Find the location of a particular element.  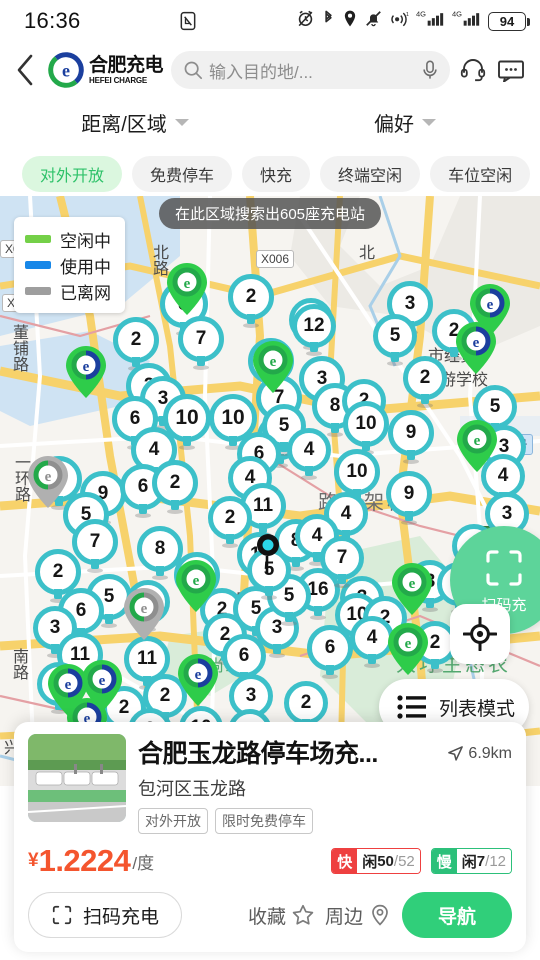

filter-chip-row: 对外开放 免费停车 快充 终端空闲 车位空闲 is located at coordinates (270, 174).